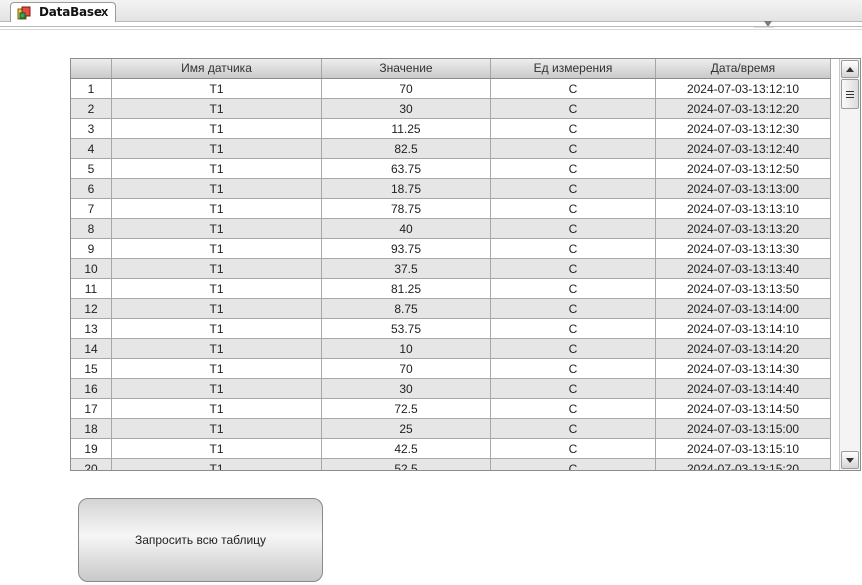  Describe the element at coordinates (431, 14) in the screenshot. I see `tab-bar: DataBase x` at that location.